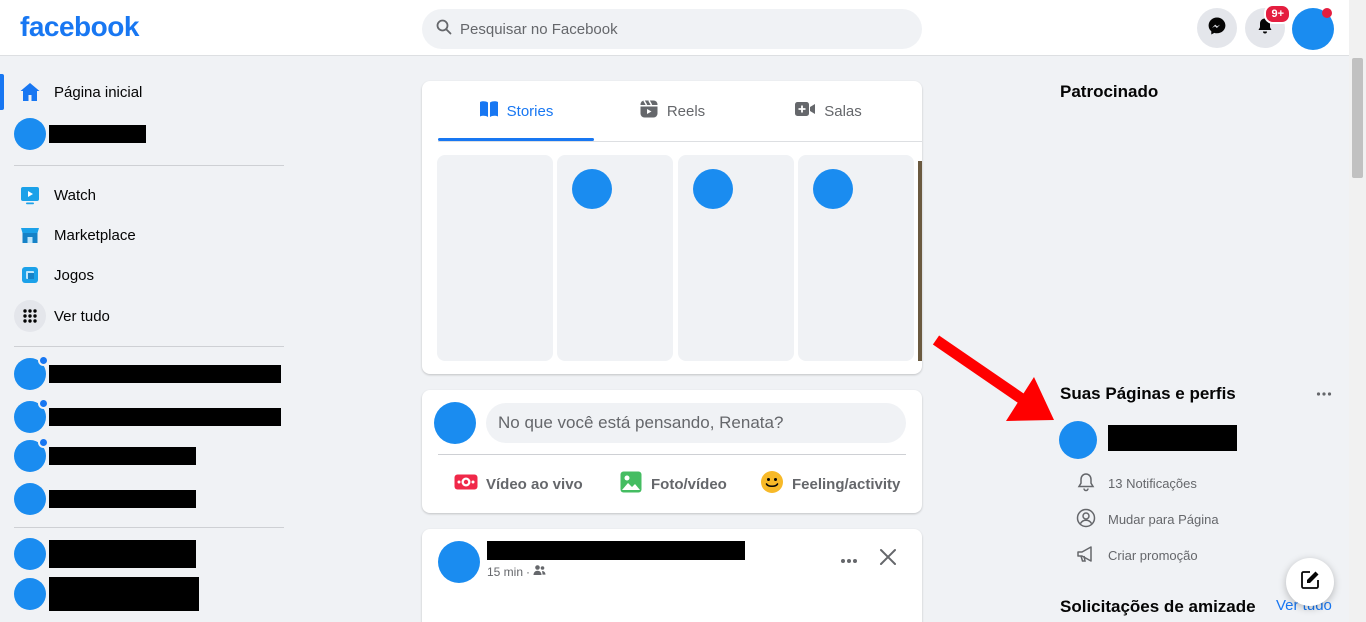 The width and height of the screenshot is (1366, 622). I want to click on games-icon, so click(30, 275).